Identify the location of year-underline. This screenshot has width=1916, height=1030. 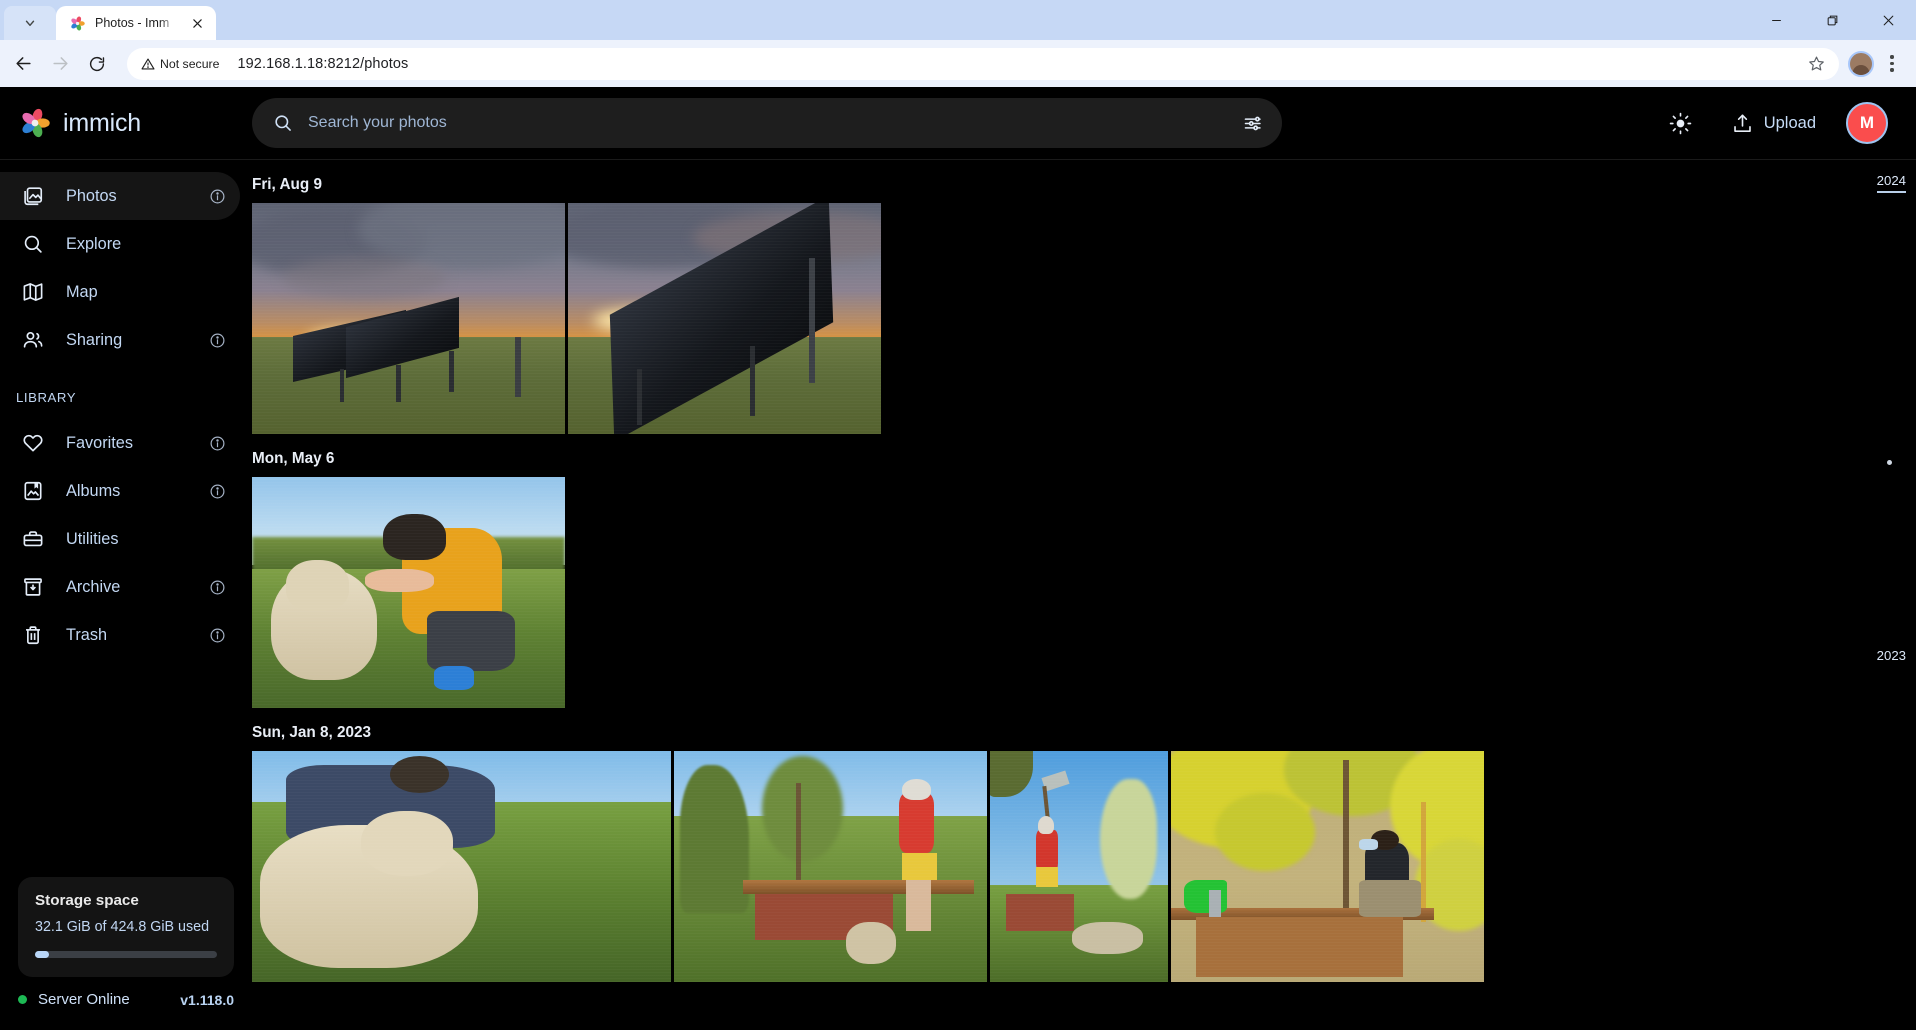
(1891, 192).